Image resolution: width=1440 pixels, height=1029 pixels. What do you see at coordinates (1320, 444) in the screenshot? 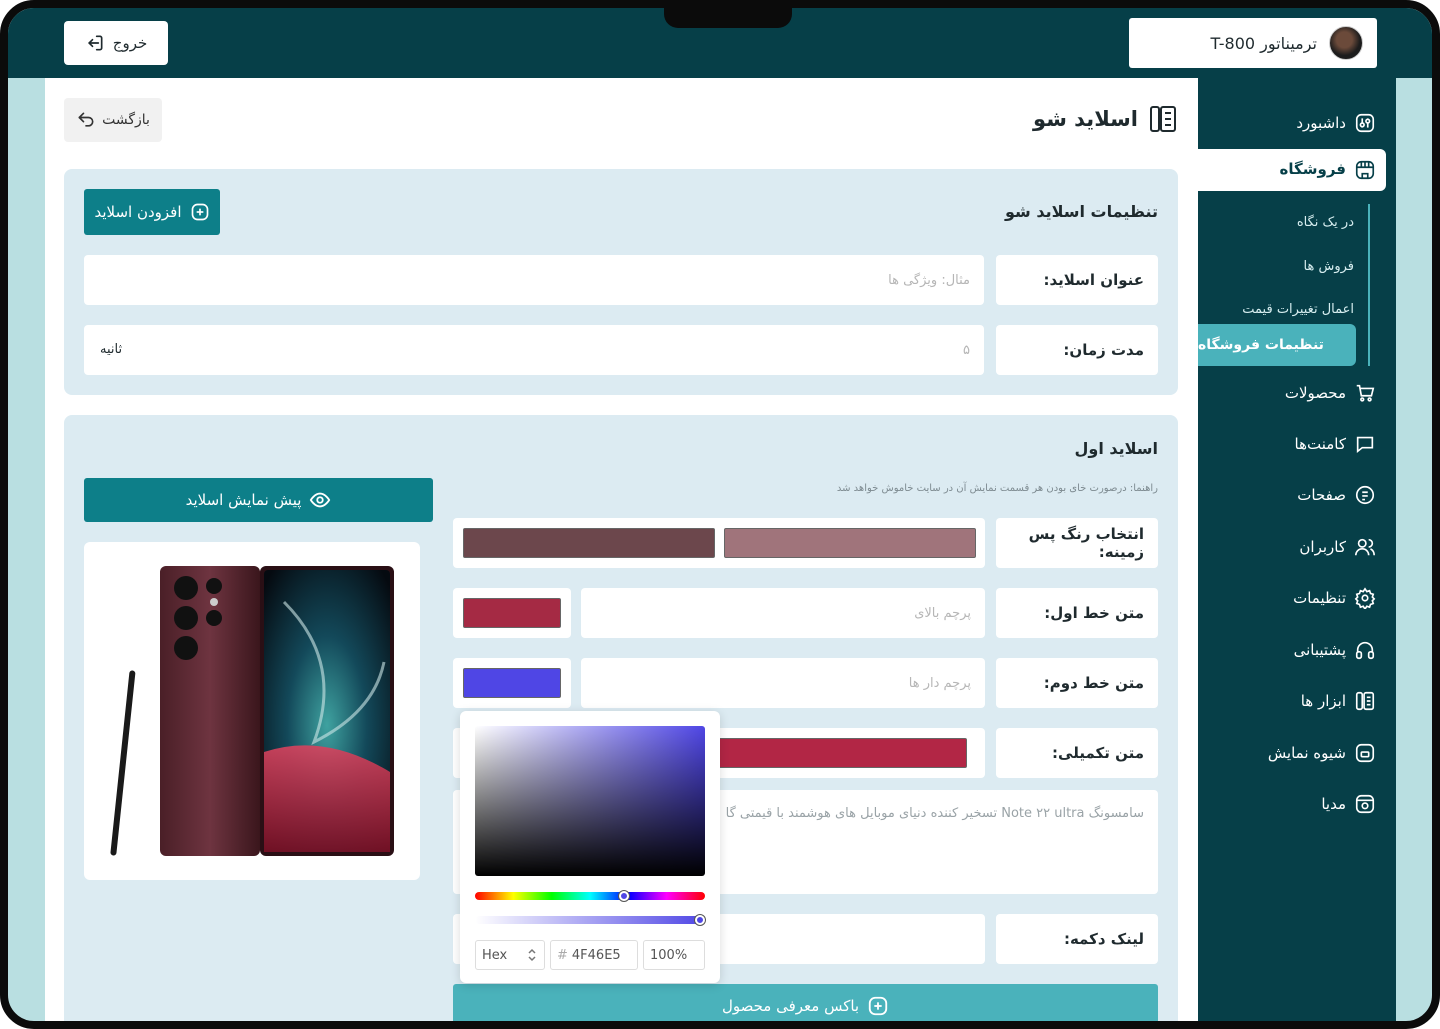
I see `sidebar-item-label: کامنت‌ها` at bounding box center [1320, 444].